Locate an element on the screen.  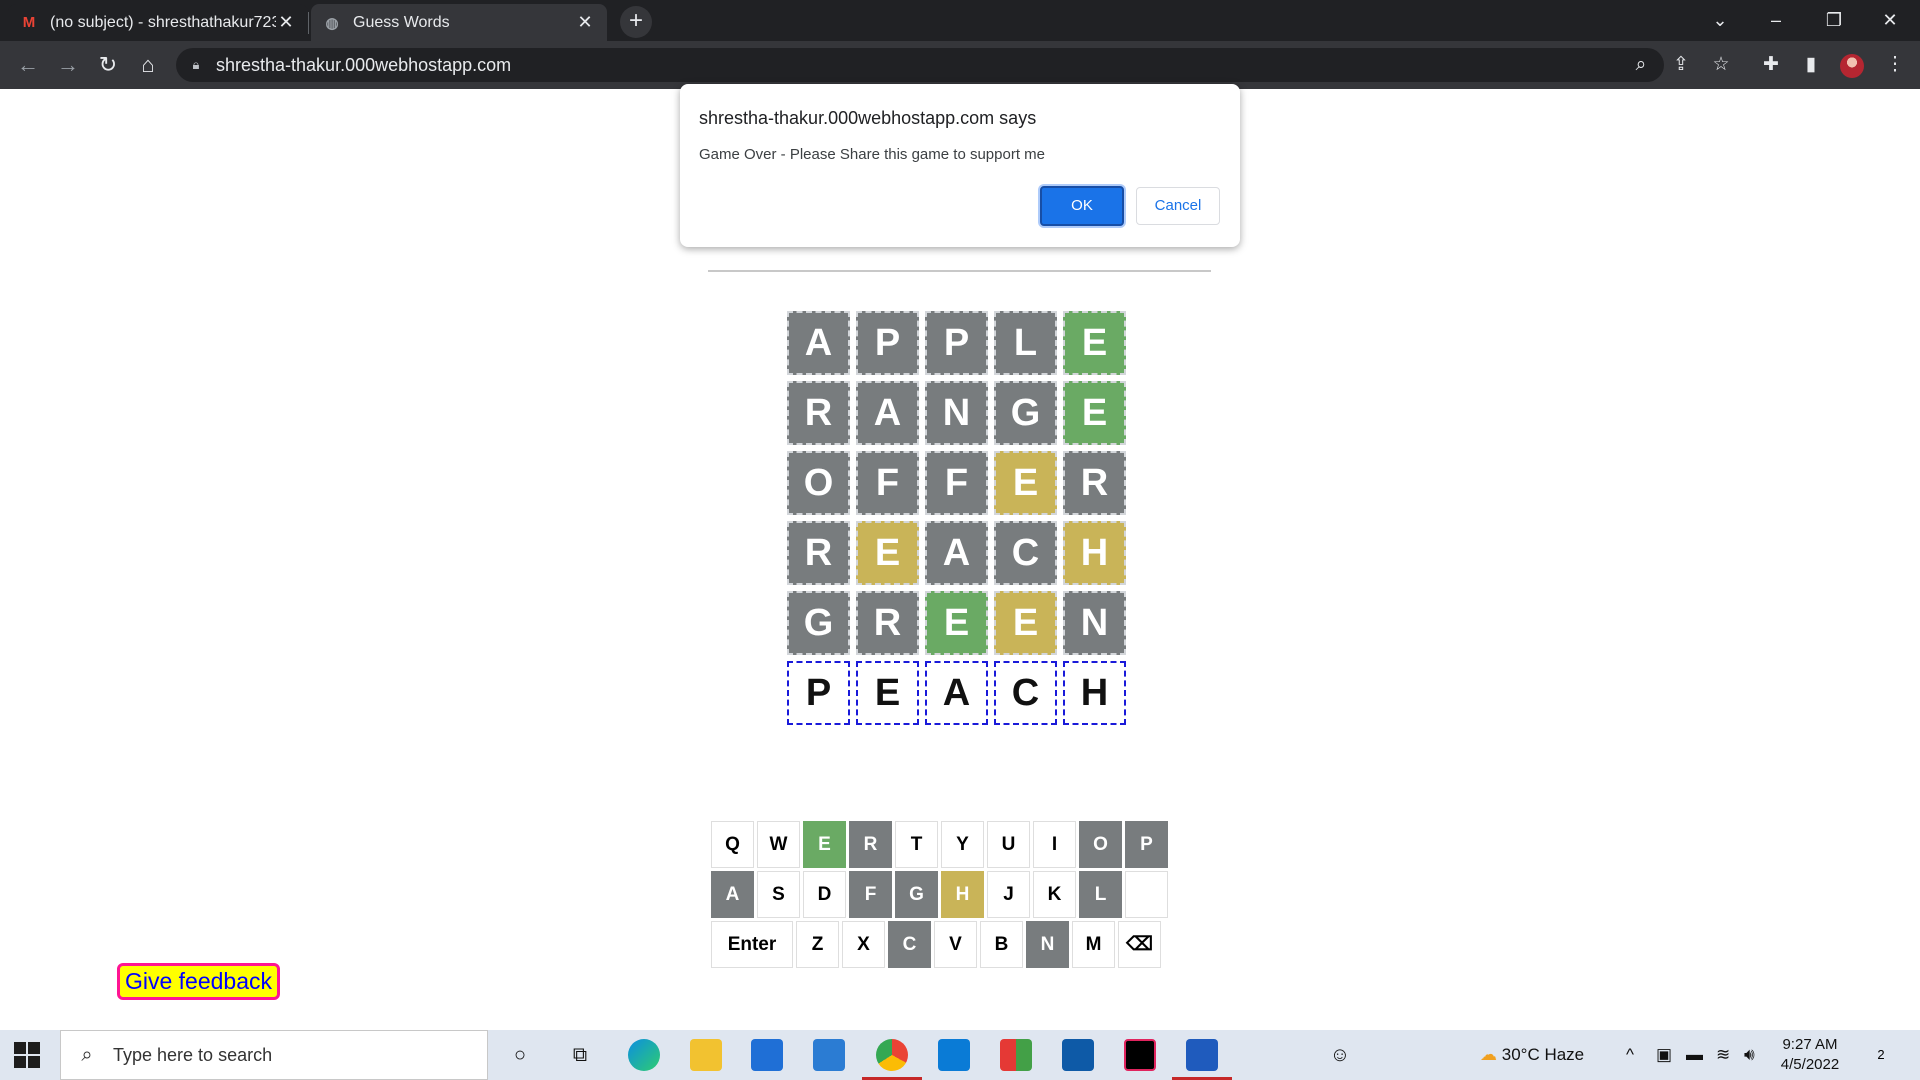
letter-tile: G is located at coordinates (818, 623).